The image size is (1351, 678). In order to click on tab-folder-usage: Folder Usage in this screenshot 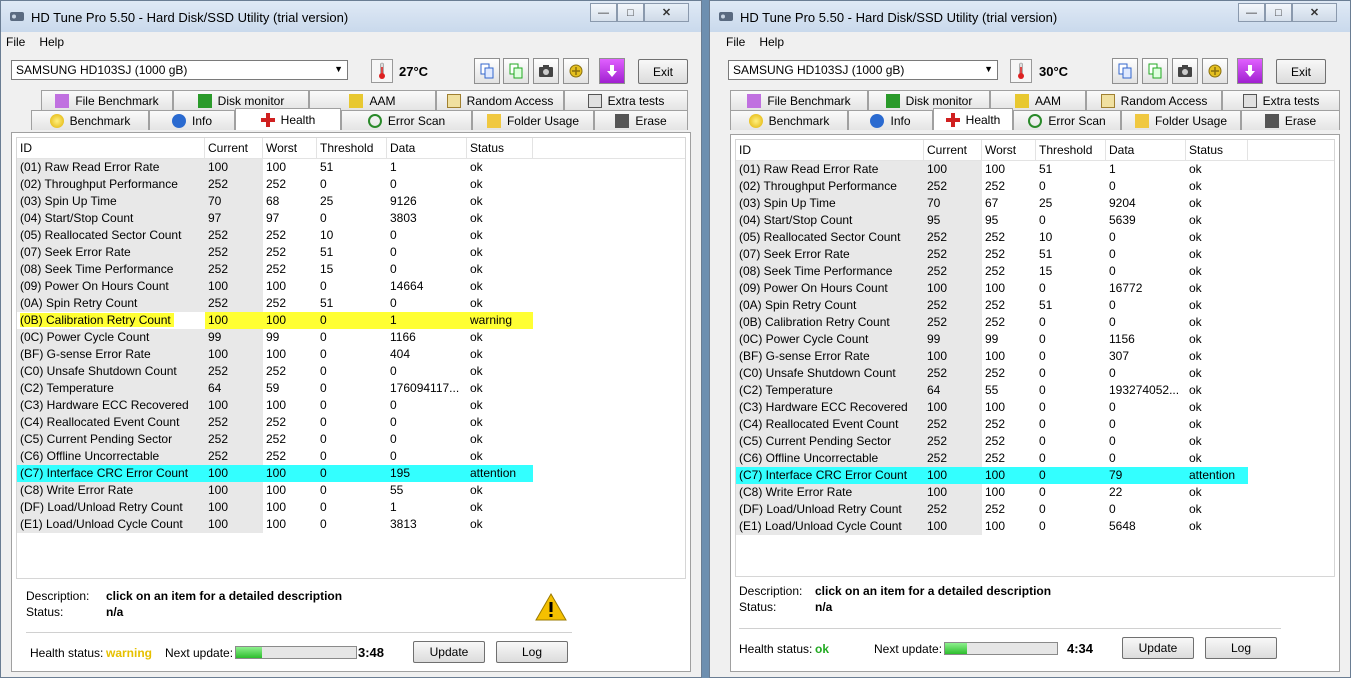, I will do `click(533, 120)`.